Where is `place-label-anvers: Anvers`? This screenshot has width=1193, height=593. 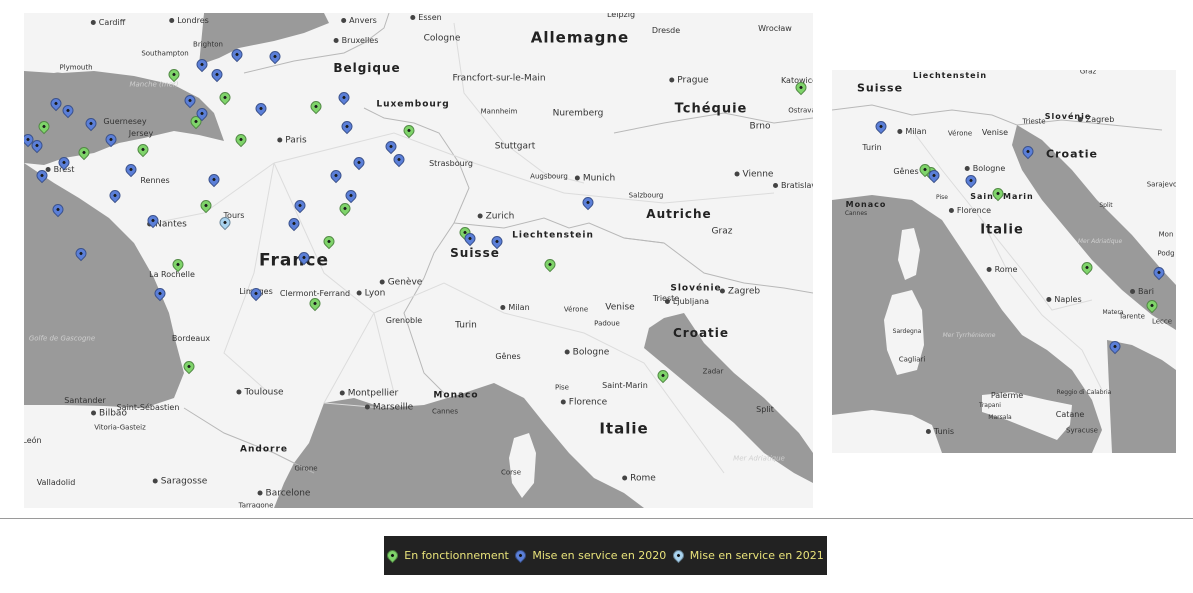
place-label-anvers: Anvers is located at coordinates (359, 21).